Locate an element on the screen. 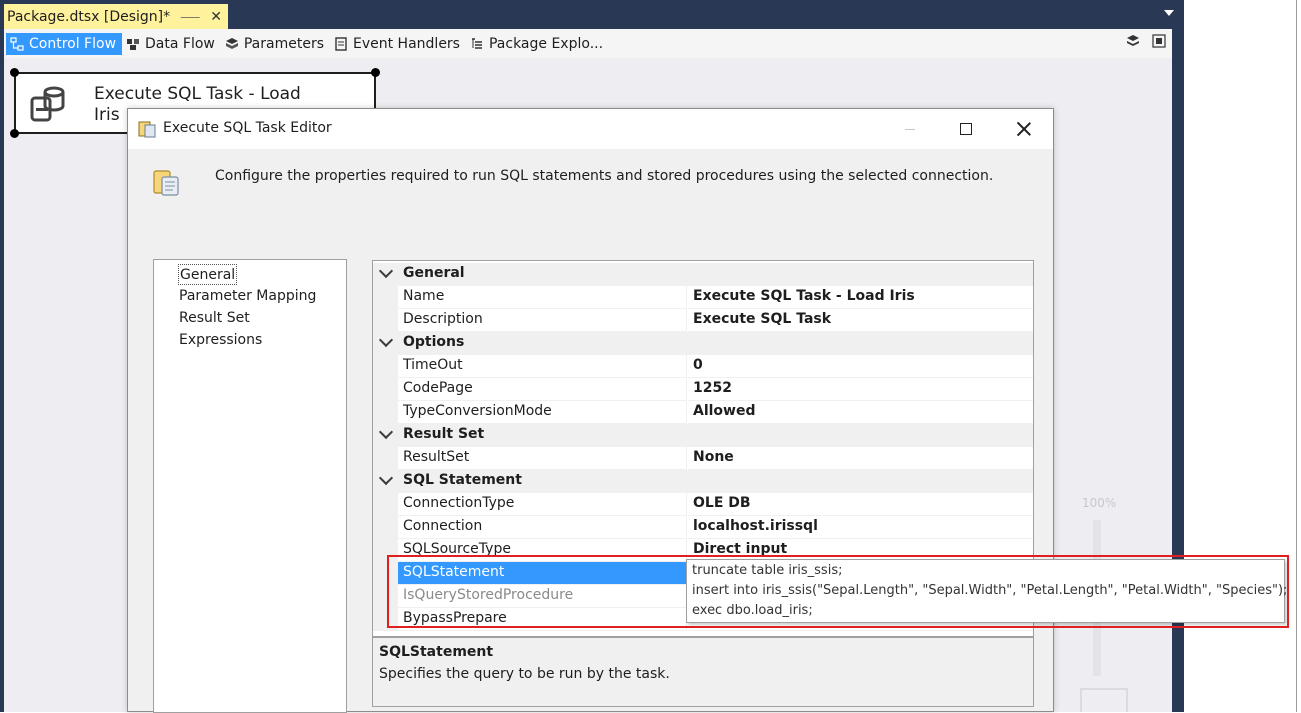  tab-list-dropdown-icon is located at coordinates (1169, 13).